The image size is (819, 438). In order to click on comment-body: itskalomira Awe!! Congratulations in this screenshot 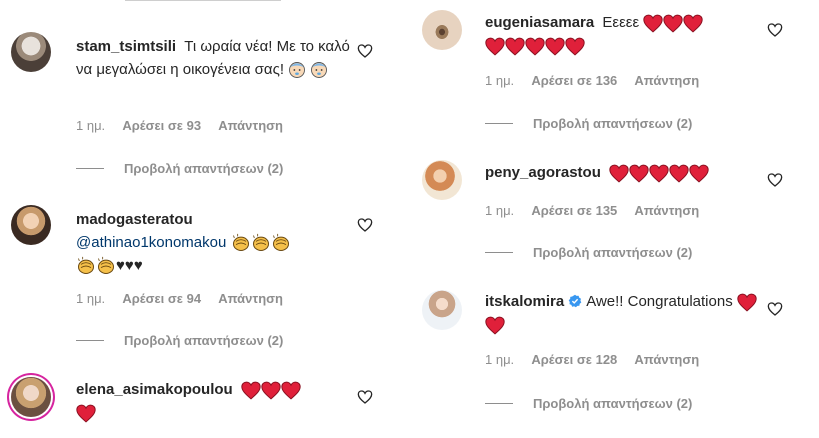, I will do `click(625, 313)`.